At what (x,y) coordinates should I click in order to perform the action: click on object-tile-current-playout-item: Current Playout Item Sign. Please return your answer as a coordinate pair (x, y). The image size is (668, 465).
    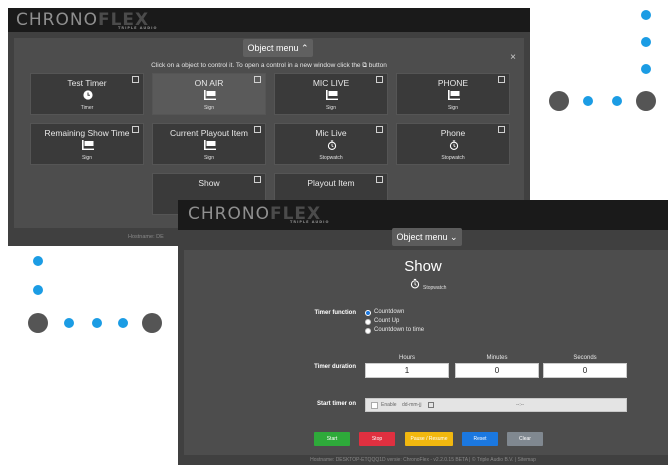
    Looking at the image, I should click on (209, 144).